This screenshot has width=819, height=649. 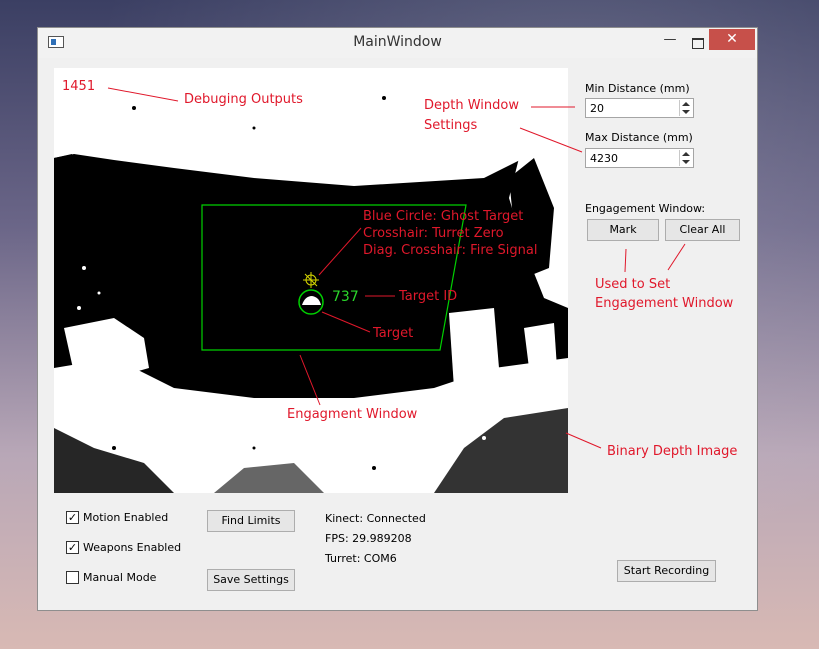 What do you see at coordinates (311, 302) in the screenshot?
I see `target-icon` at bounding box center [311, 302].